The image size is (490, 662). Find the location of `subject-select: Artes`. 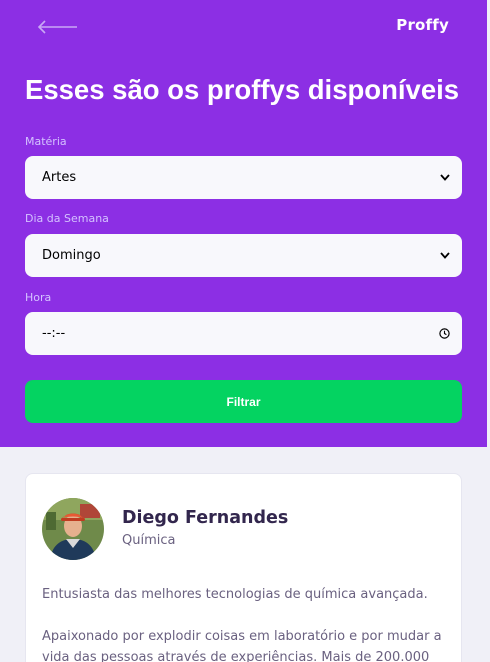

subject-select: Artes is located at coordinates (243, 177).